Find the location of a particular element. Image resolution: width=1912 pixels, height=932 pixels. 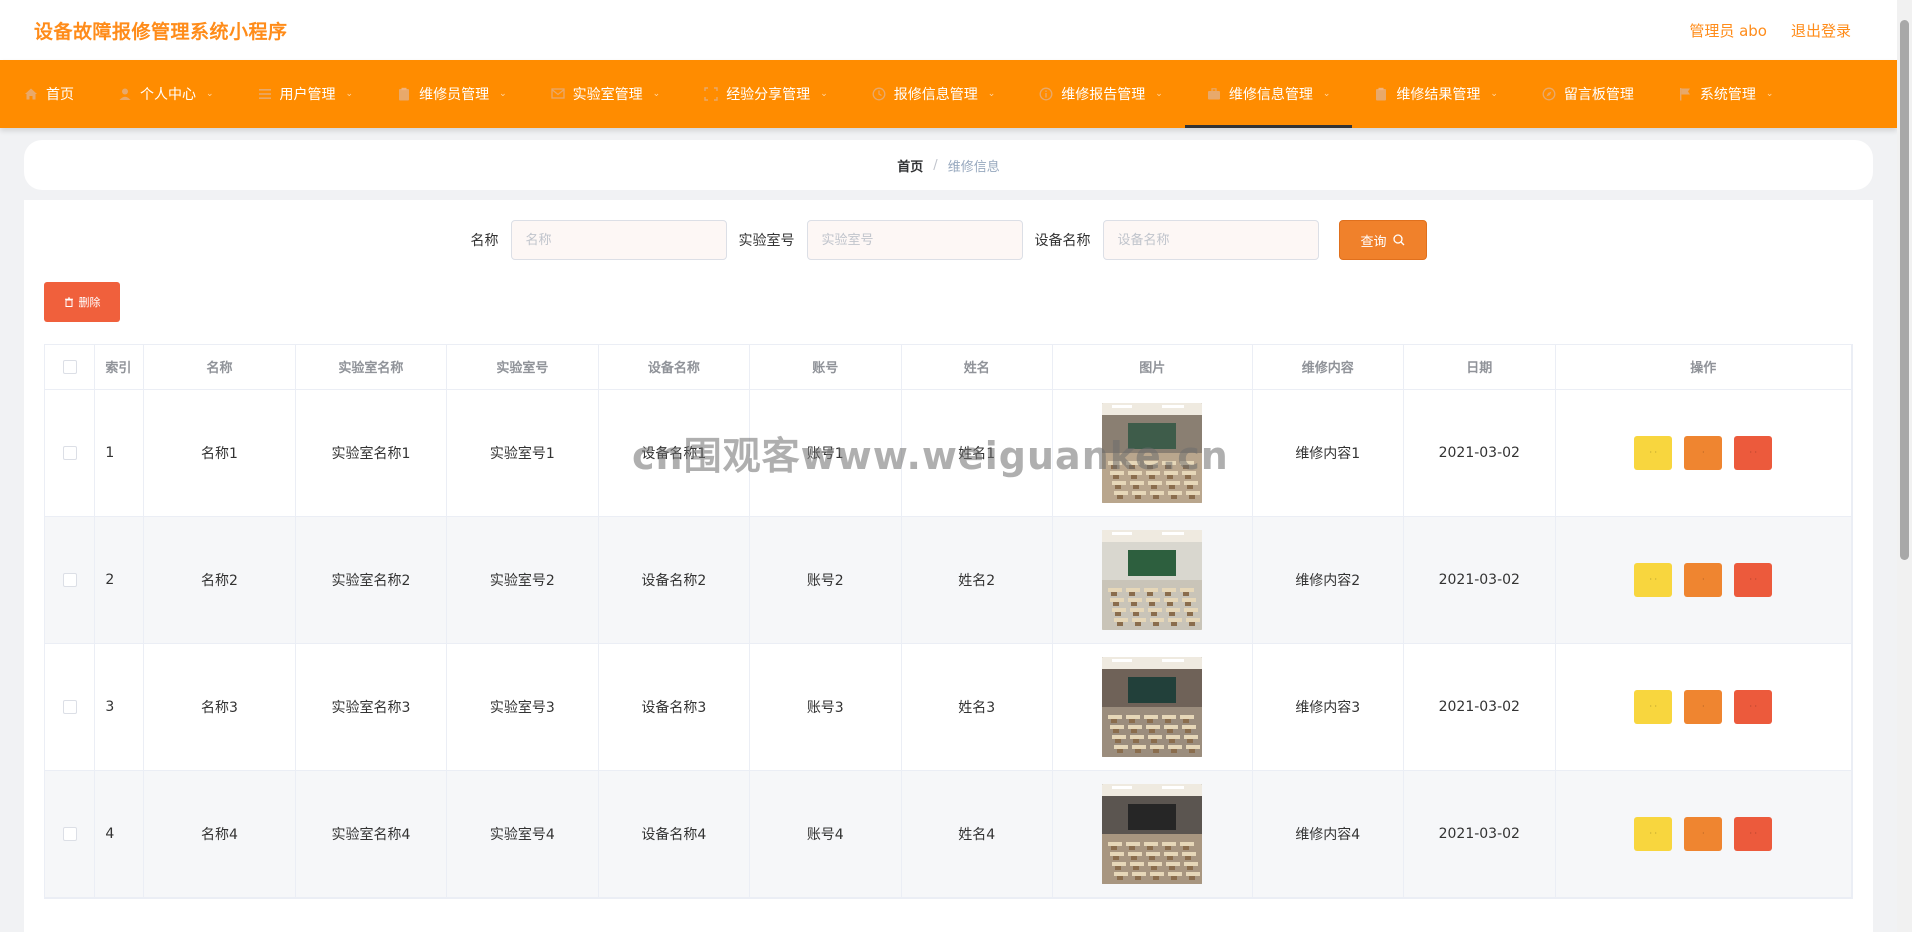

cell-name: 名称1 is located at coordinates (219, 453).